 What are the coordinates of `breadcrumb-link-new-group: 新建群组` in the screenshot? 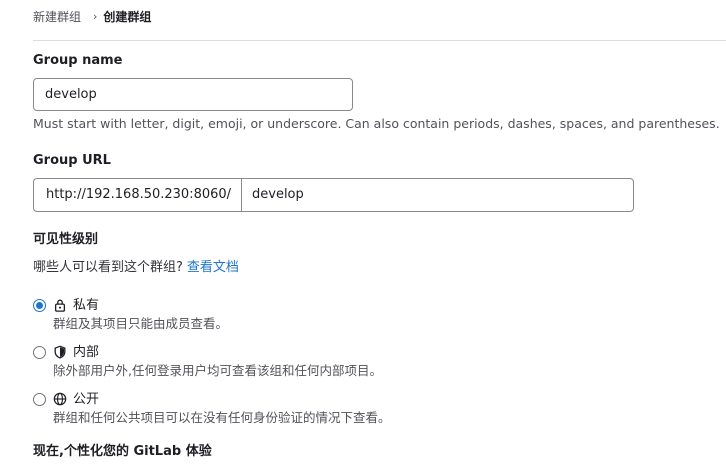 It's located at (57, 17).